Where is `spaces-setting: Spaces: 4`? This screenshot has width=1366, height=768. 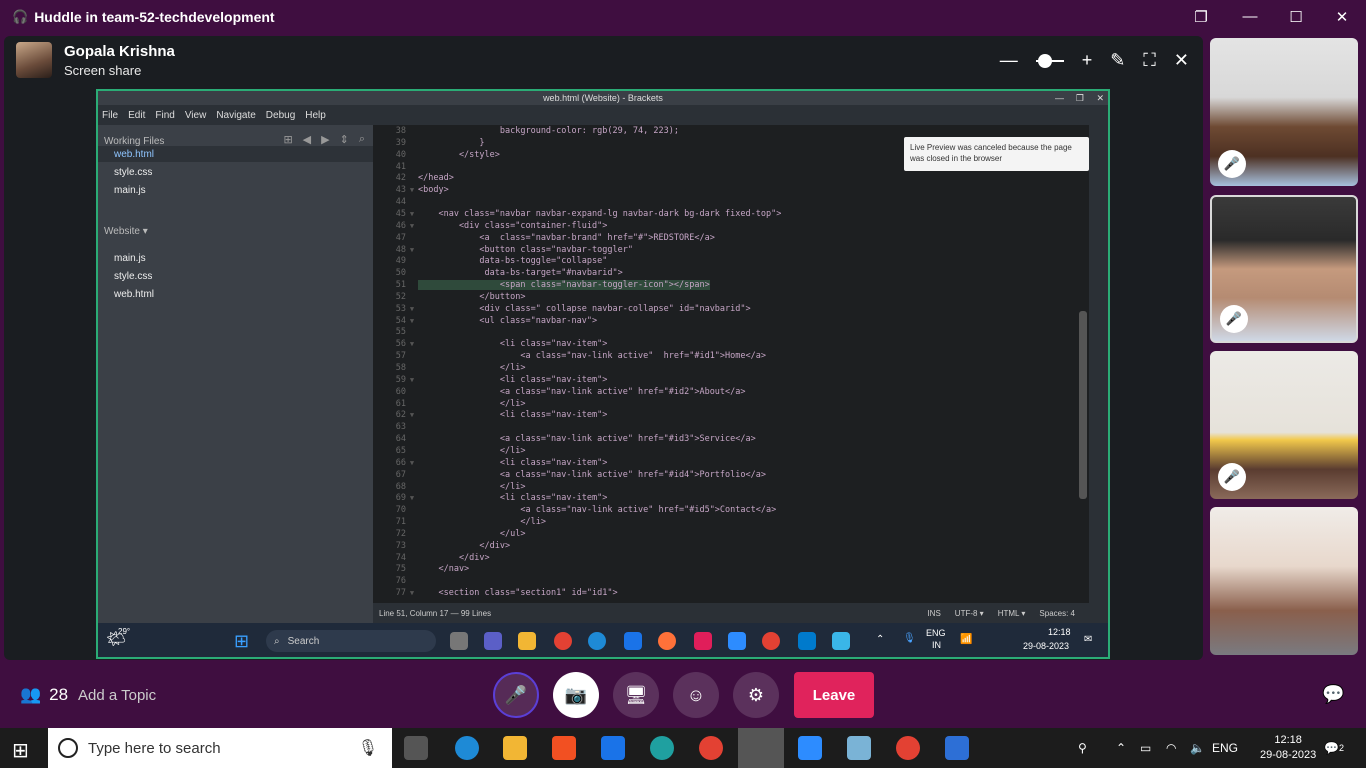 spaces-setting: Spaces: 4 is located at coordinates (1057, 613).